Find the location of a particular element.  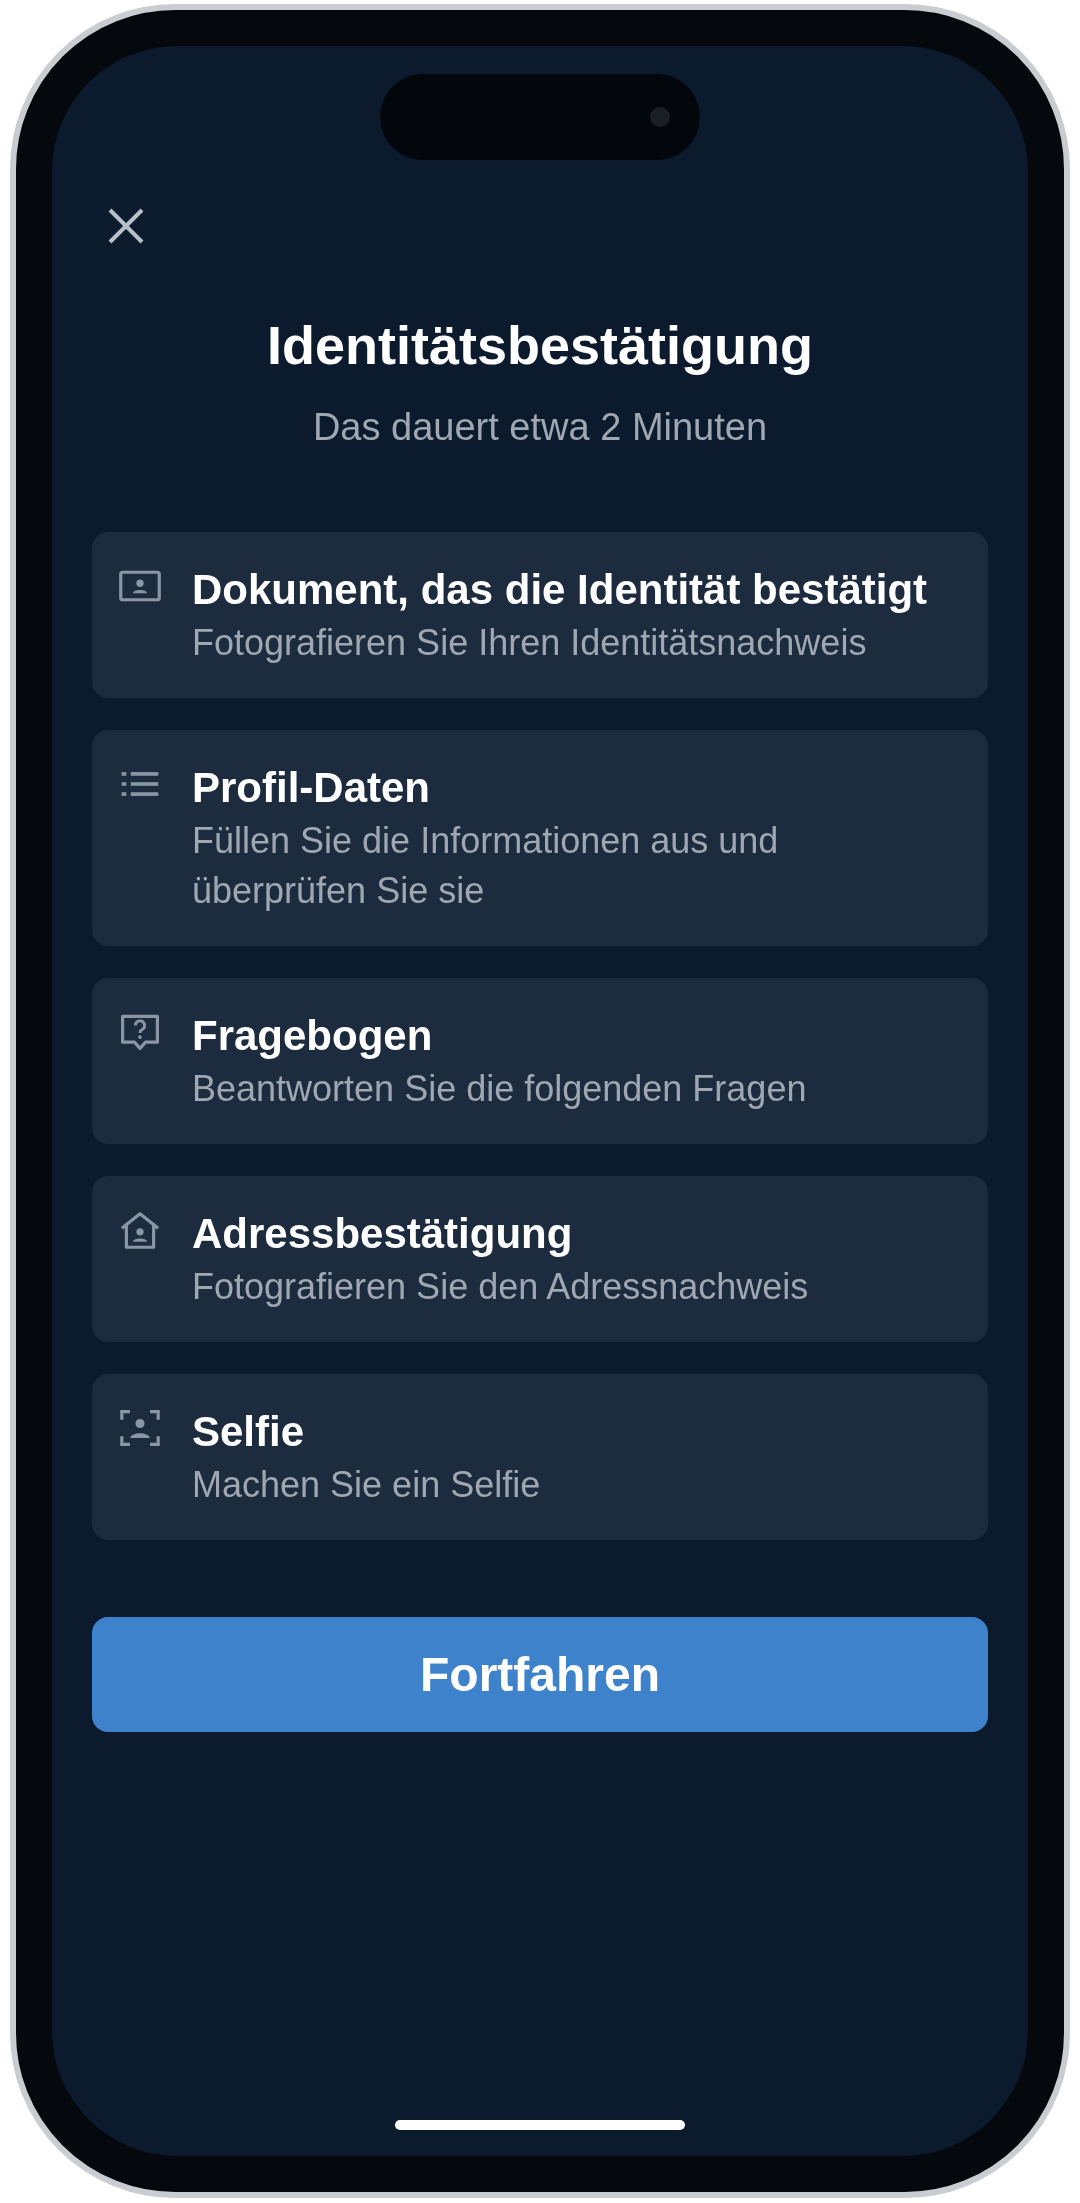

step-title: Fragebogen is located at coordinates (313, 1036).